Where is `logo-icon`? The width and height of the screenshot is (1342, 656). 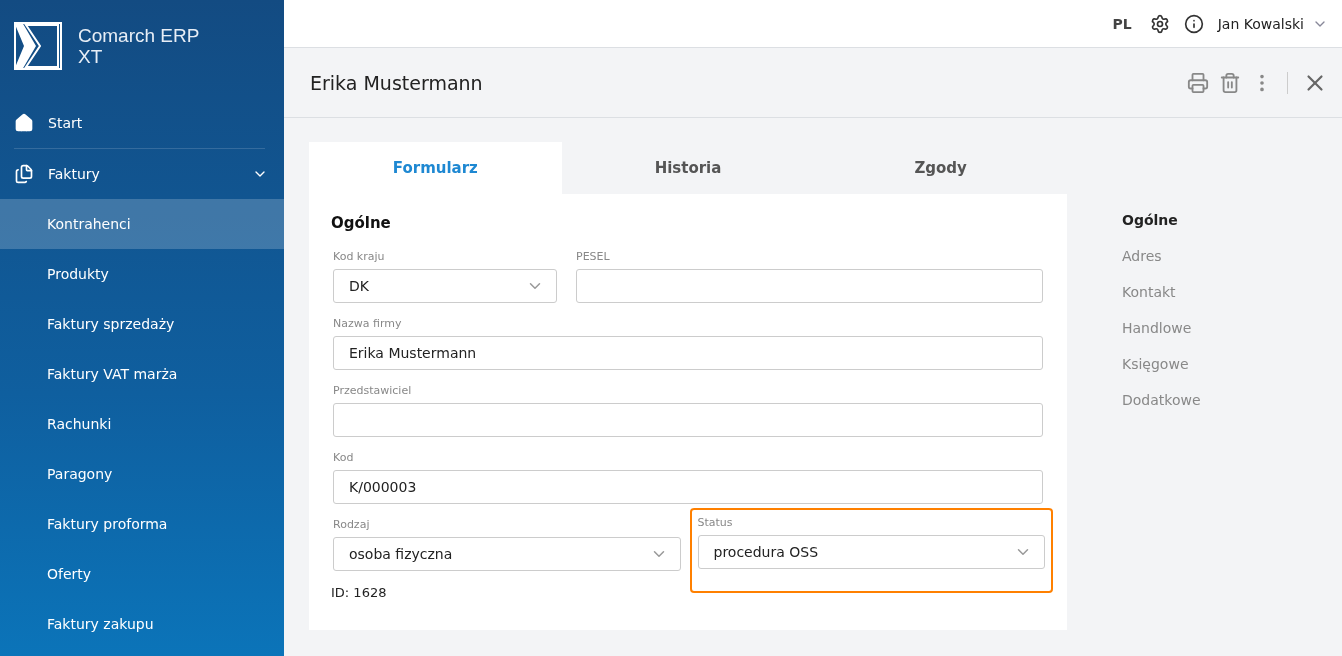
logo-icon is located at coordinates (38, 46).